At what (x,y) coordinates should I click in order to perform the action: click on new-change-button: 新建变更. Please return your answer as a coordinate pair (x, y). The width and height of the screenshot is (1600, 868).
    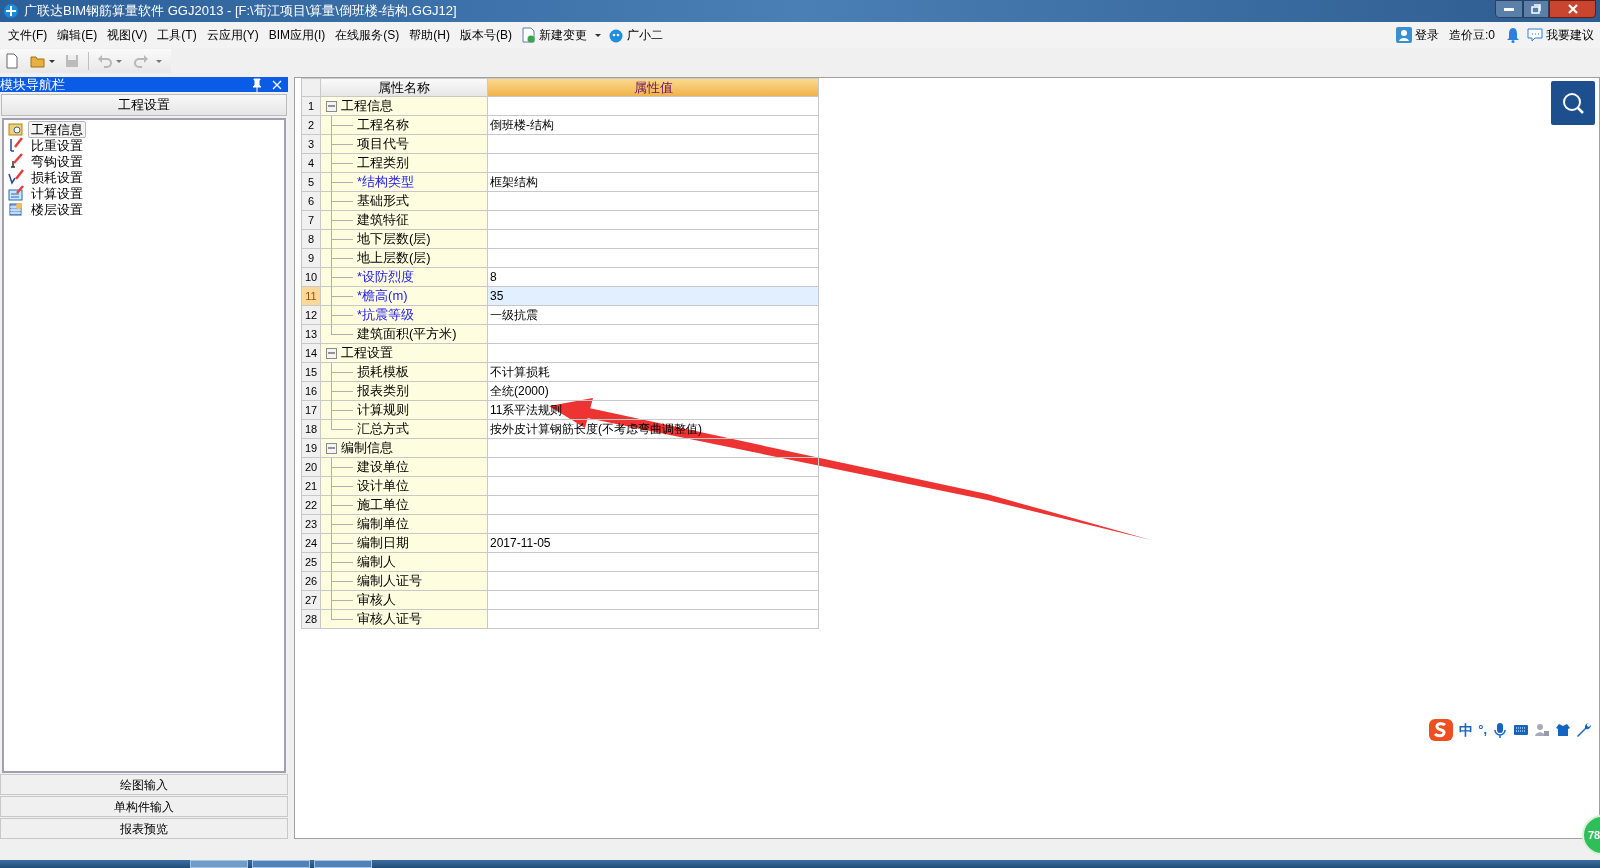
    Looking at the image, I should click on (561, 35).